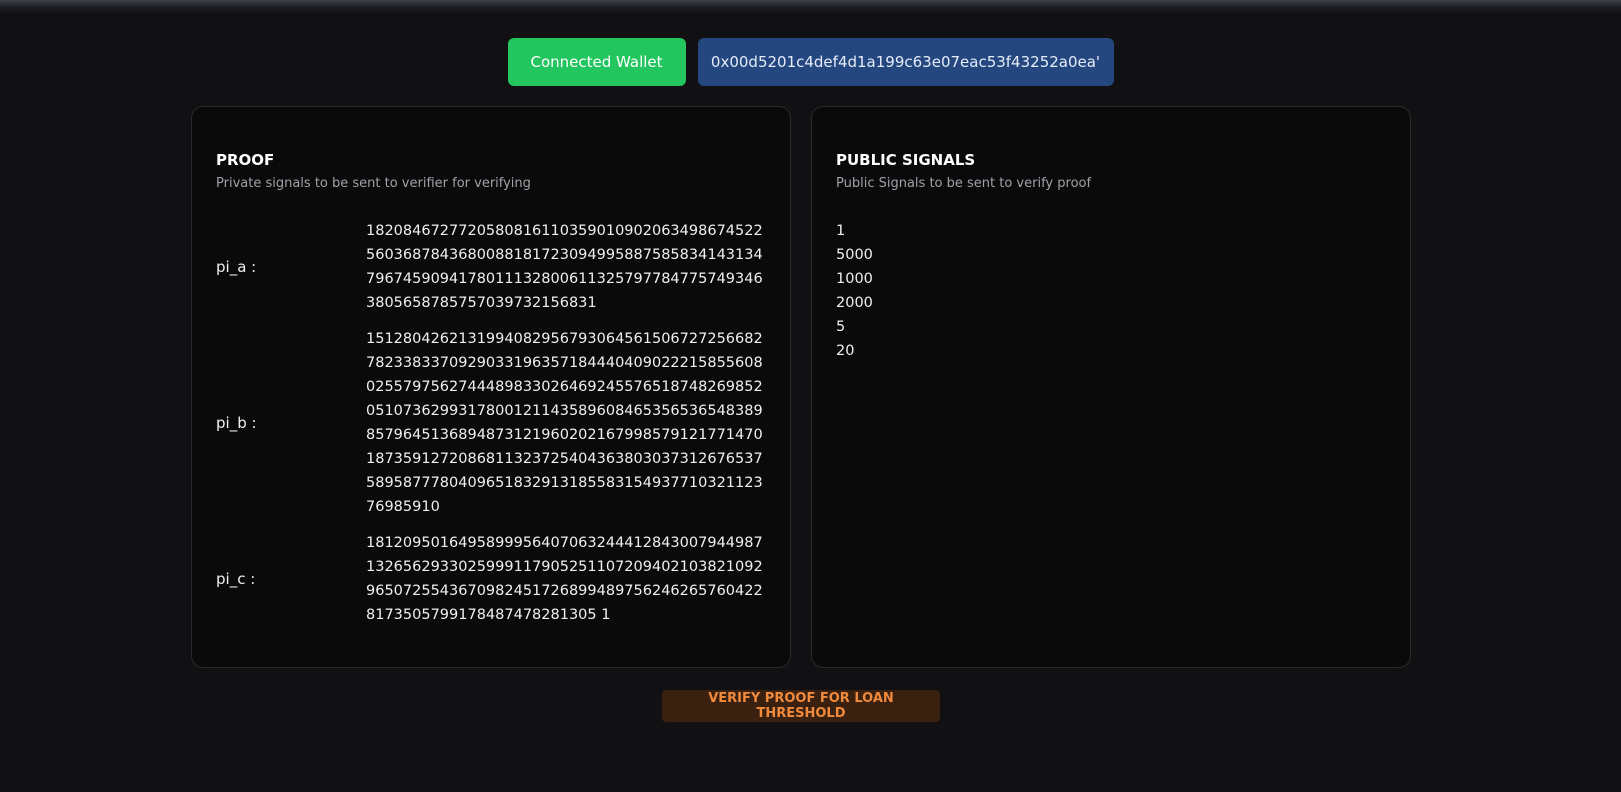 The image size is (1621, 792). Describe the element at coordinates (854, 291) in the screenshot. I see `public-signals-list: 1 5000 1000 2000 5 20` at that location.